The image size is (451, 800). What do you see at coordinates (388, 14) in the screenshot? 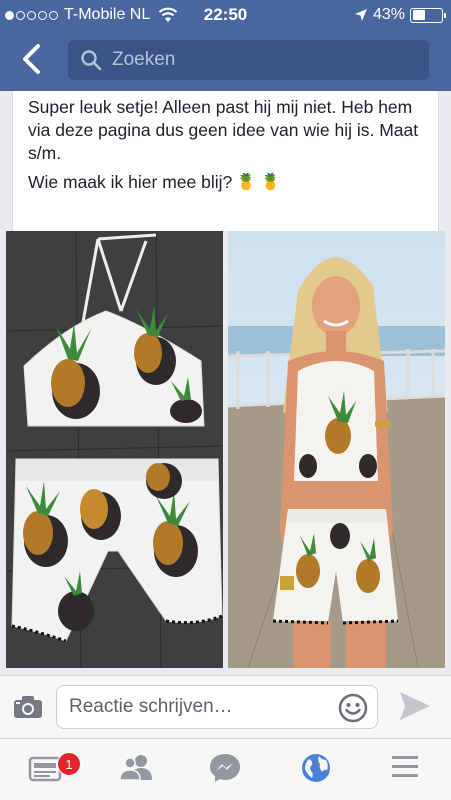
I see `battery-percent: 43%` at bounding box center [388, 14].